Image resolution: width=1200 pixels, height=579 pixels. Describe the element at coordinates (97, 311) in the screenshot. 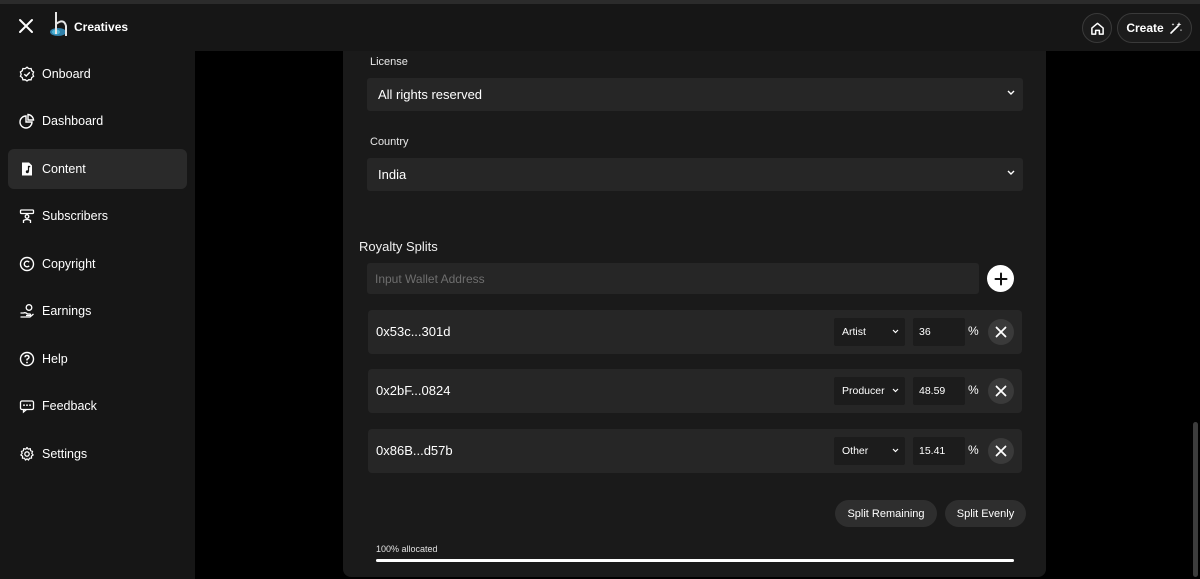

I see `sidebar-item-earnings: Earnings` at that location.